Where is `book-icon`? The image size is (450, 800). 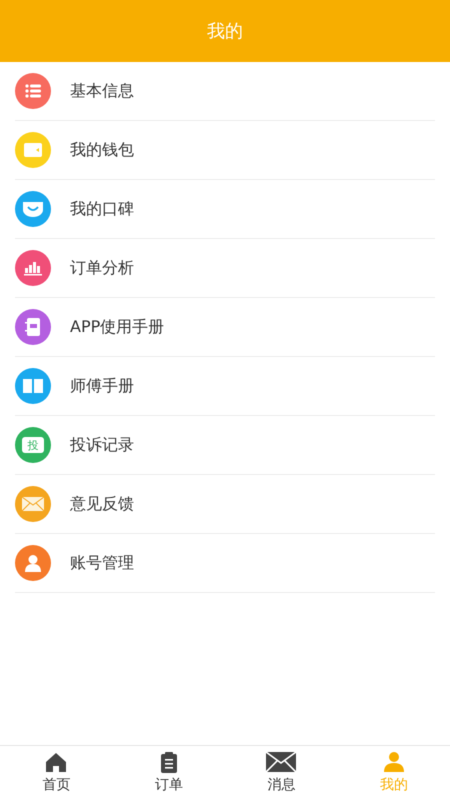
book-icon is located at coordinates (33, 386).